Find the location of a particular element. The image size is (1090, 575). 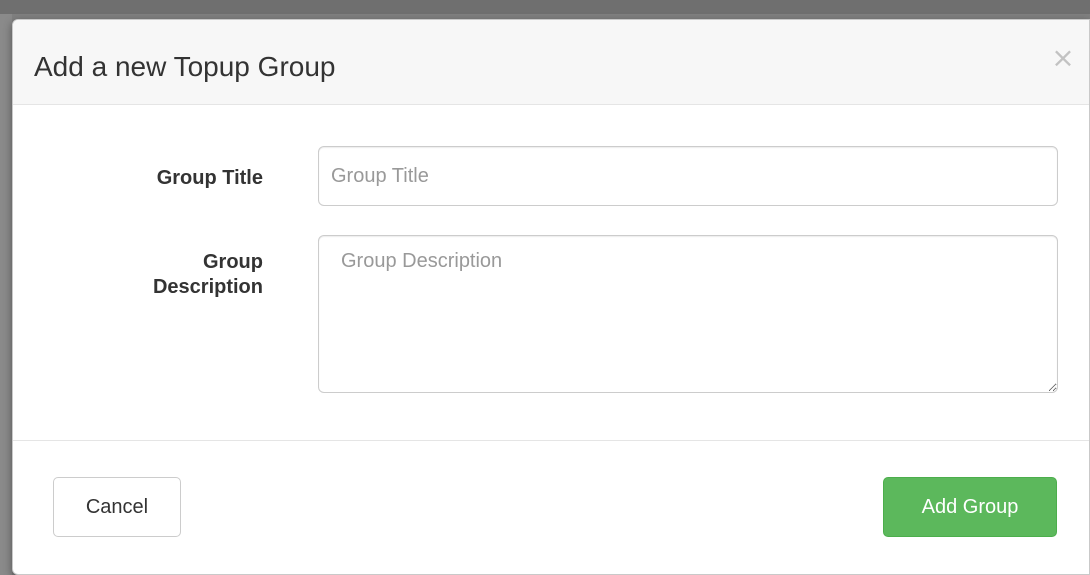

group-description-label-line1: Group is located at coordinates (233, 262).